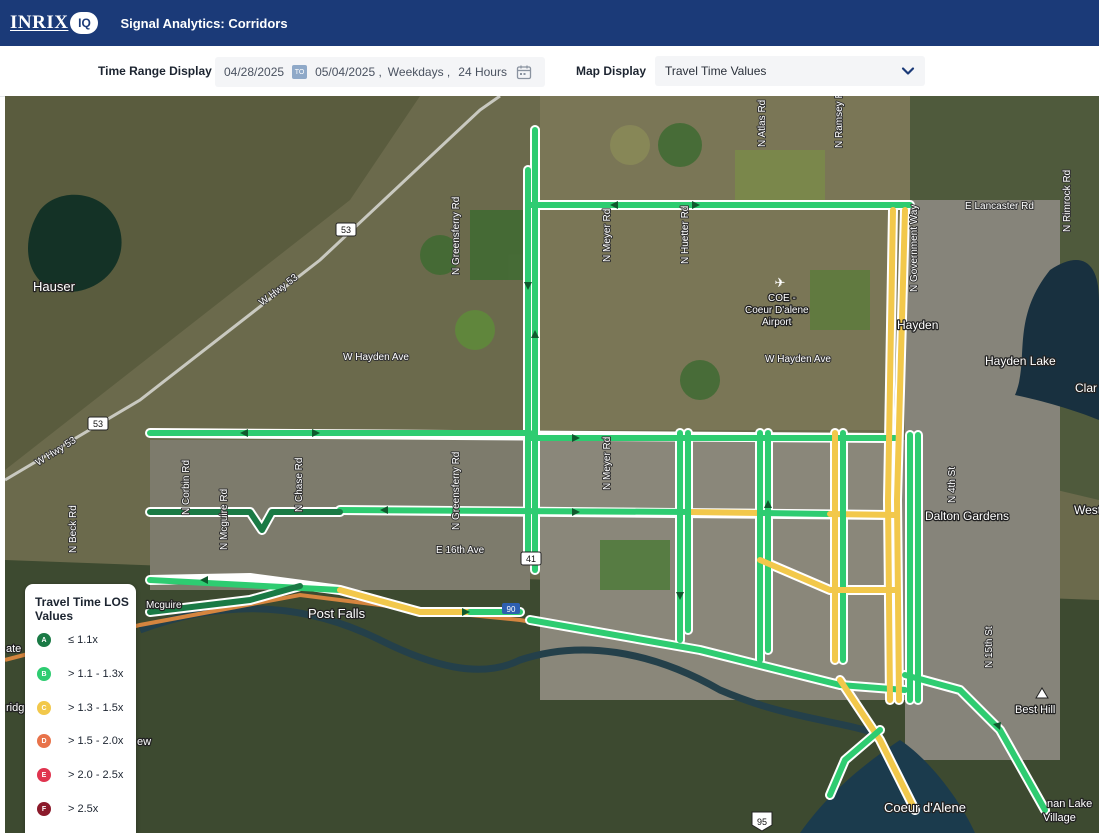 This screenshot has width=1099, height=833. Describe the element at coordinates (1086, 510) in the screenshot. I see `label-west: West` at that location.